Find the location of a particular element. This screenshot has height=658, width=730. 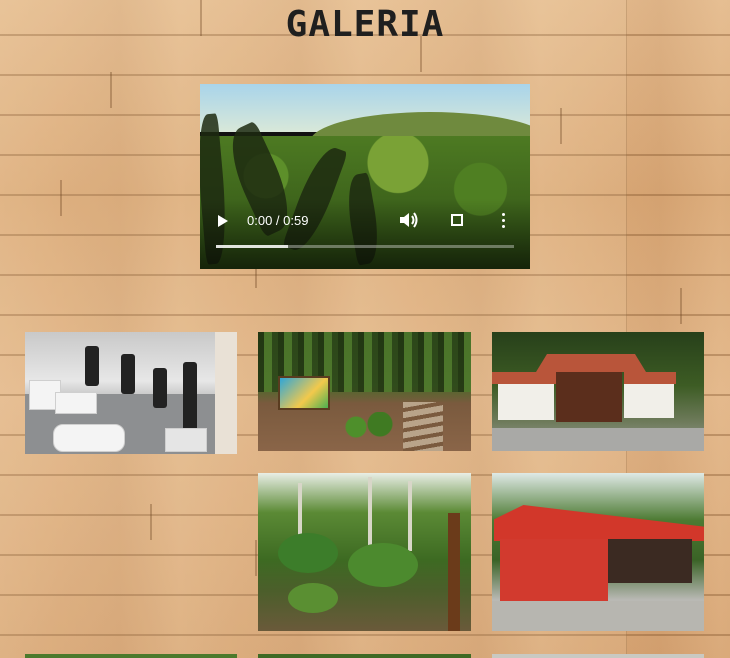

volume-icon is located at coordinates (410, 220).